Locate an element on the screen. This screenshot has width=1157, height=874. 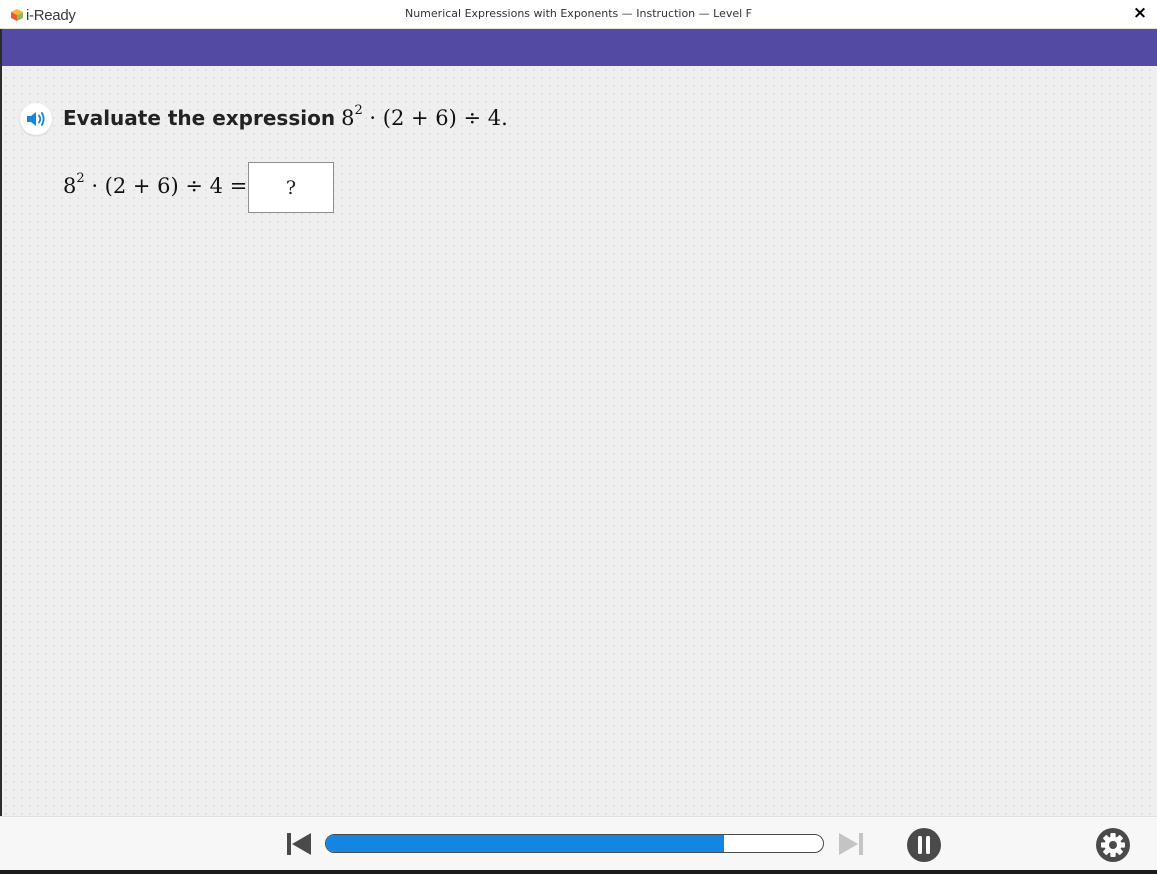
equation-expression: 82 · (2 + 6) ÷ 4 = is located at coordinates (155, 184).